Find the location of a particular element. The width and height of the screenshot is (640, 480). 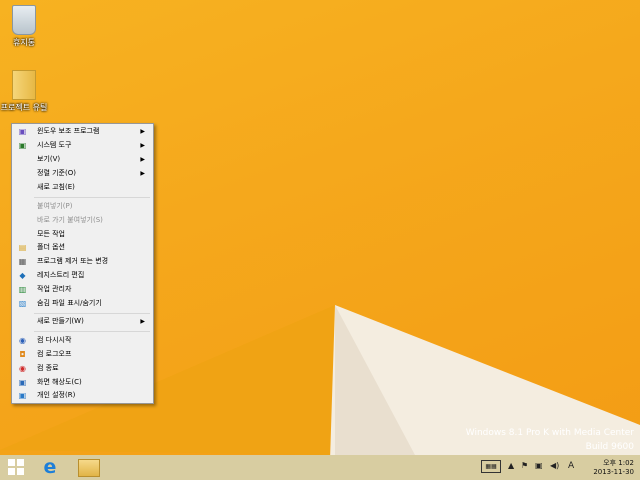

menu-item-all-tasks: 모든 작업 is located at coordinates (82, 234).